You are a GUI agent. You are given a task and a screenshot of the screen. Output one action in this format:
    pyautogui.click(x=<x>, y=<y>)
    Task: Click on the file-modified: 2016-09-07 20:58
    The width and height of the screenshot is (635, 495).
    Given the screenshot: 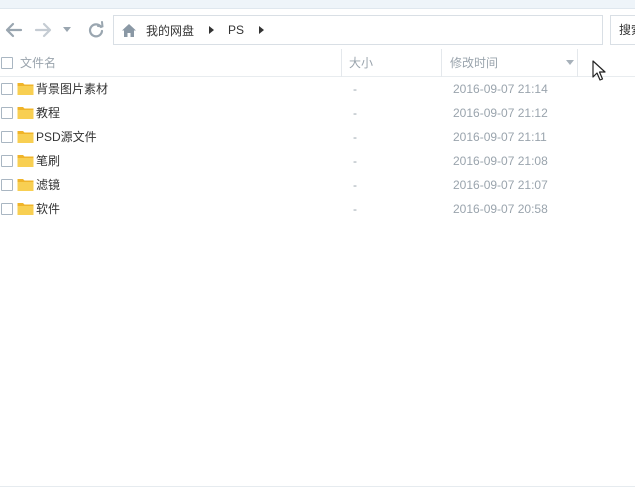 What is the action you would take?
    pyautogui.click(x=500, y=209)
    